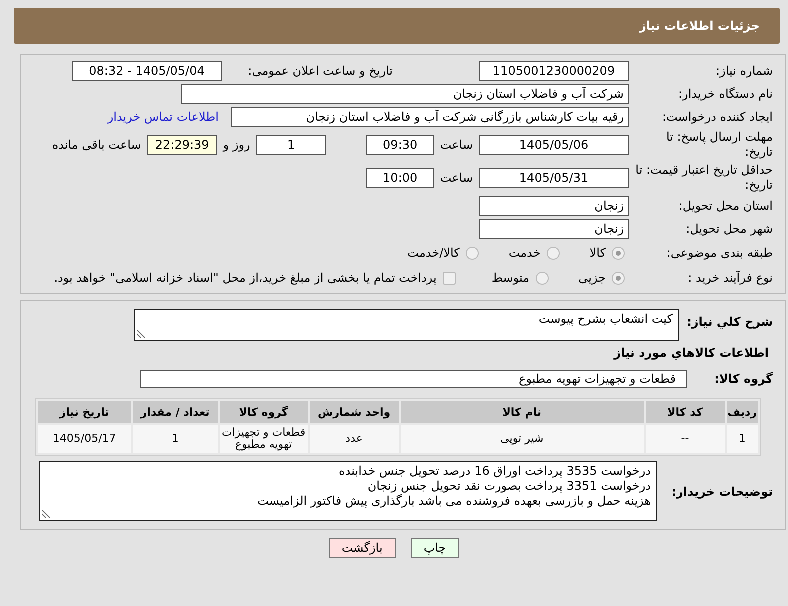 The height and width of the screenshot is (606, 788). Describe the element at coordinates (354, 412) in the screenshot. I see `column-header: واحد شمارش` at that location.